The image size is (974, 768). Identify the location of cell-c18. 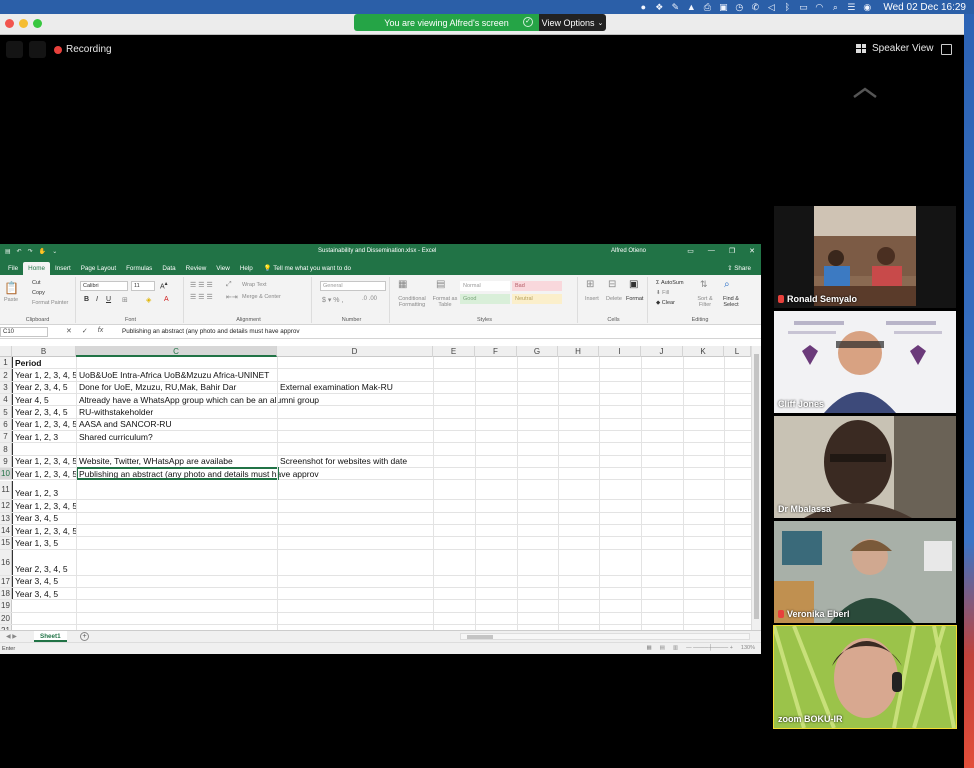
(78, 593).